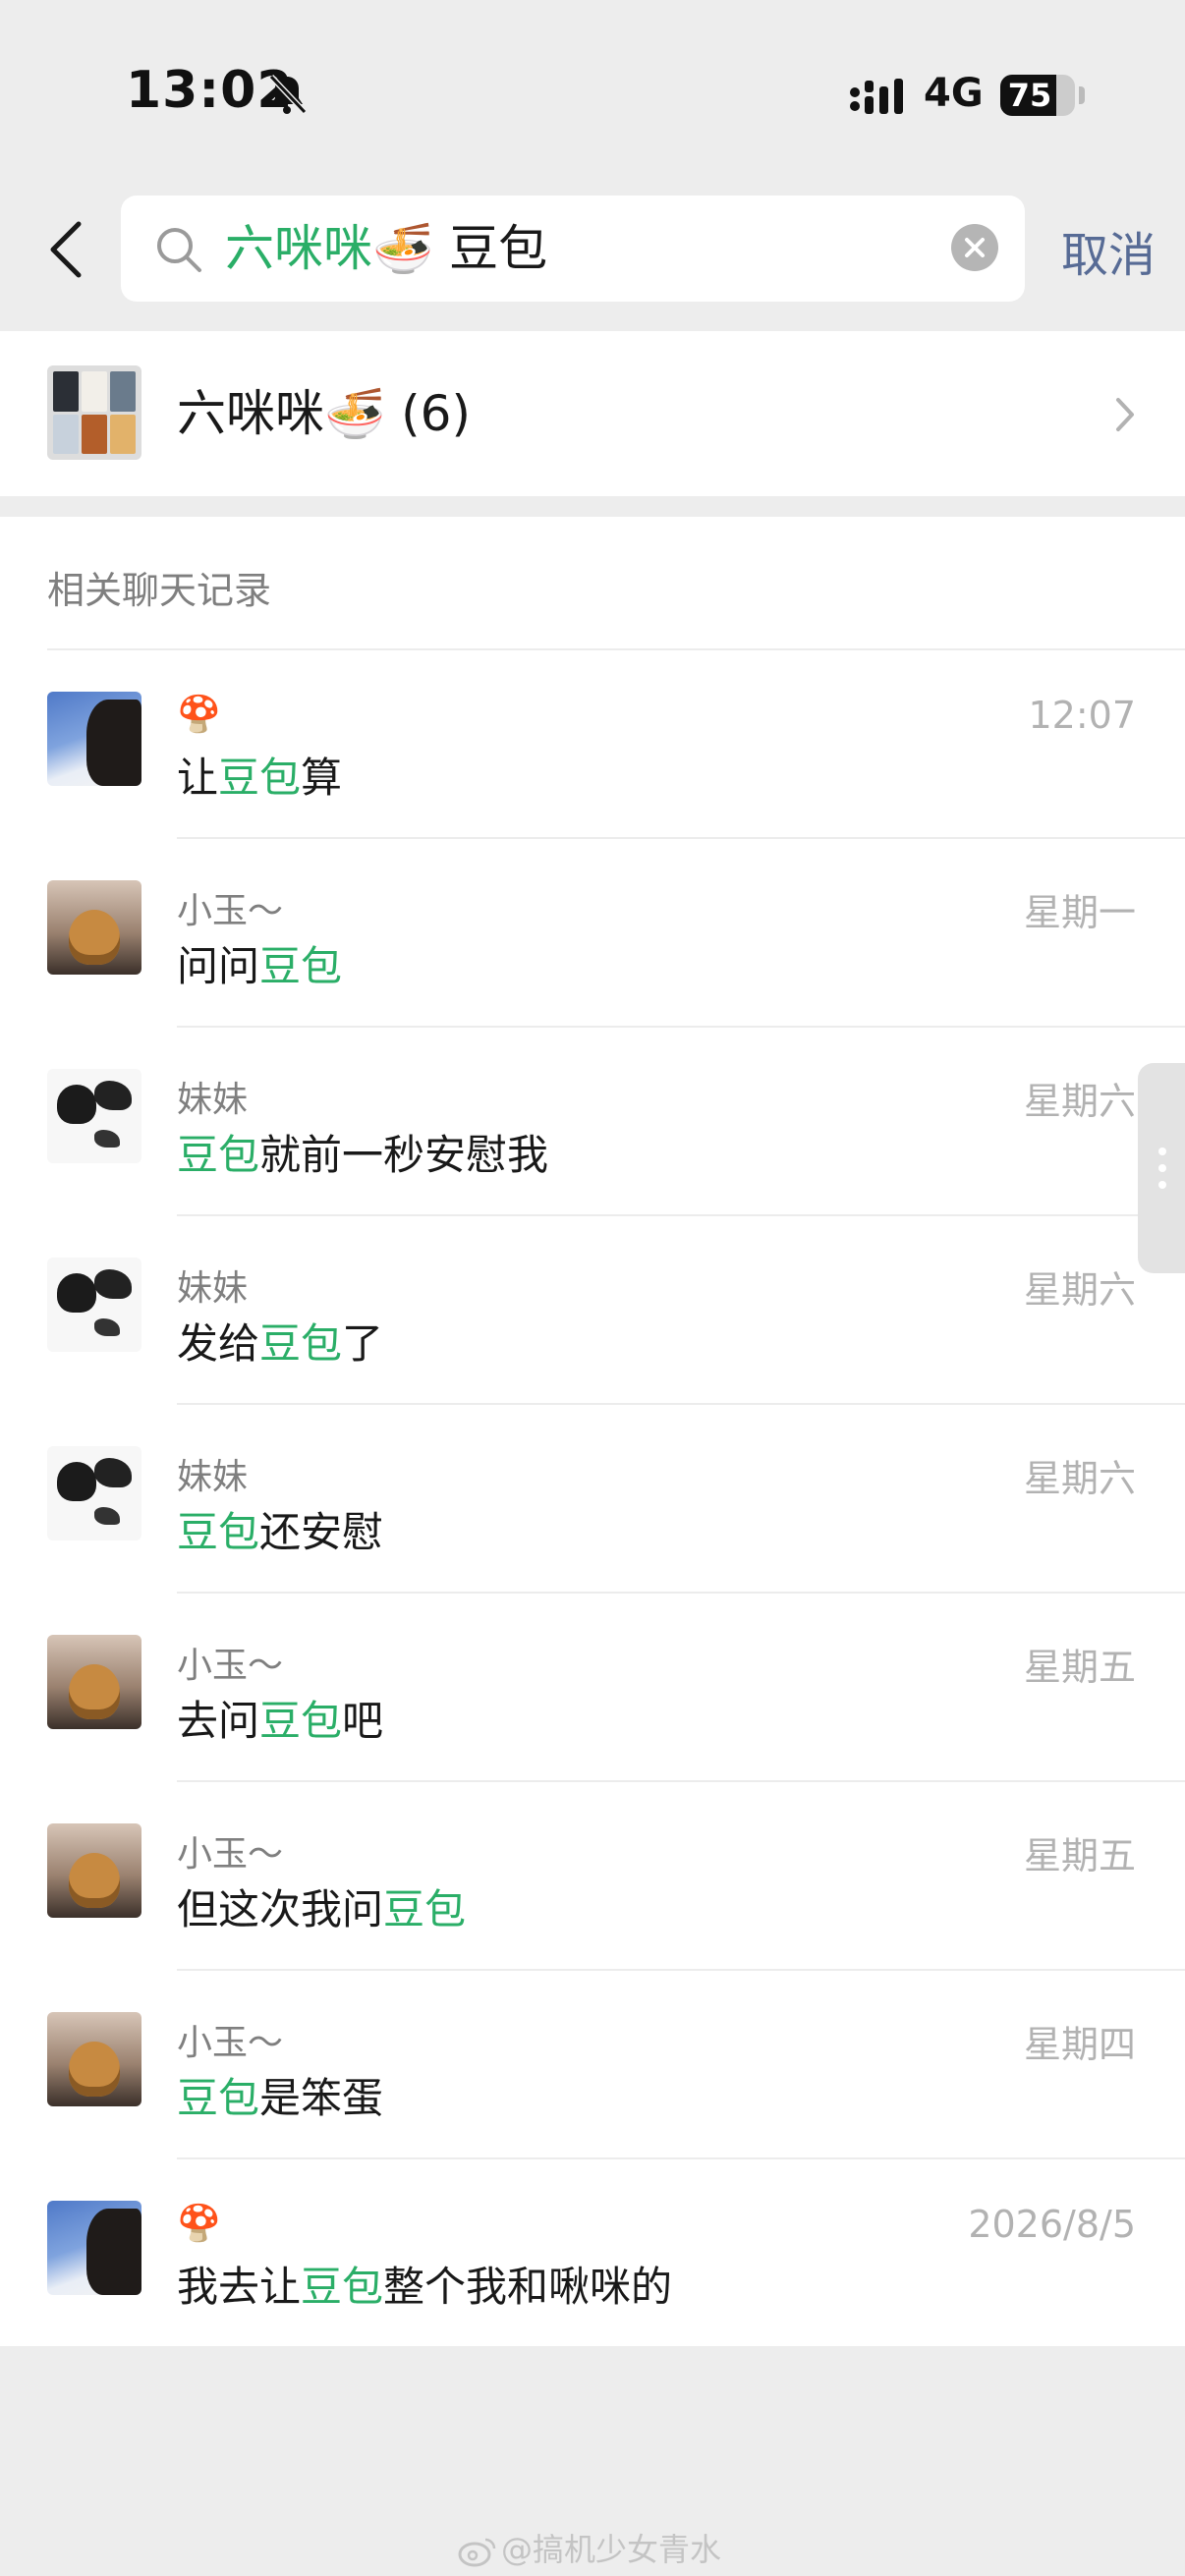 This screenshot has height=2576, width=1185. Describe the element at coordinates (592, 1688) in the screenshot. I see `chat-record-row: 小玉～ 星期五去问豆包吧` at that location.